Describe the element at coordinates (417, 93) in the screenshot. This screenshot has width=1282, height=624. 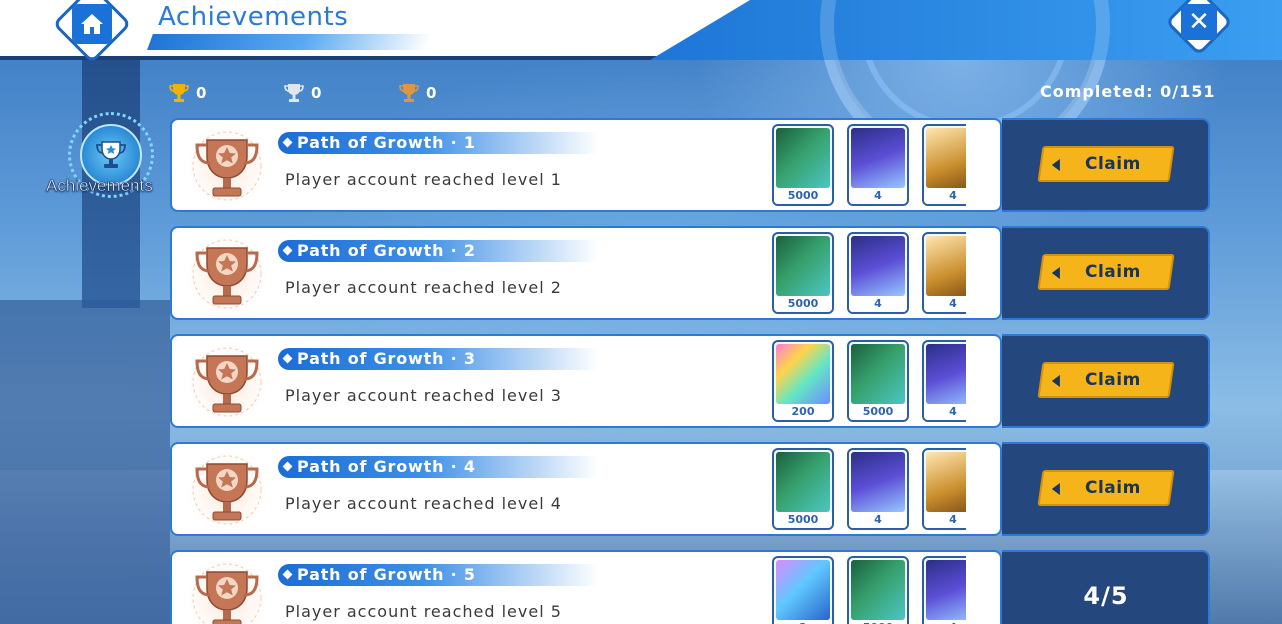
I see `bronze-trophy-counter: 0` at that location.